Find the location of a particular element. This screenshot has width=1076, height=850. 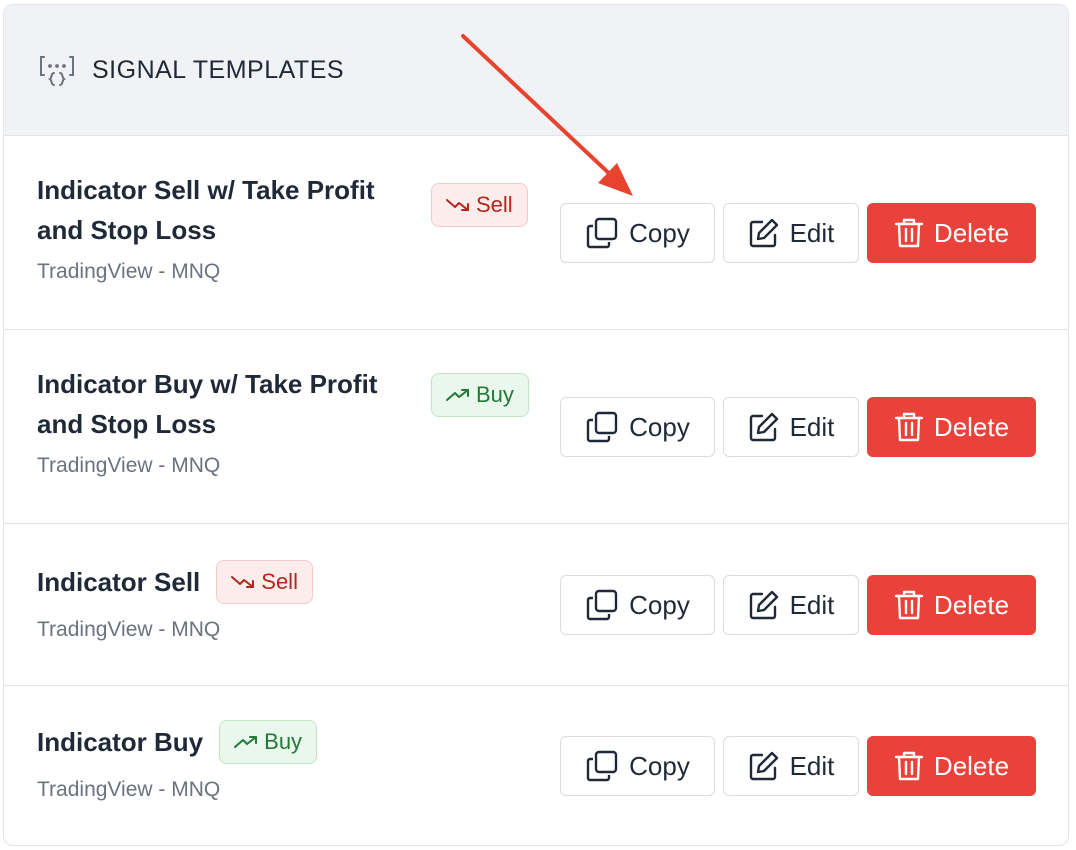

variable-braces-icon is located at coordinates (57, 70).